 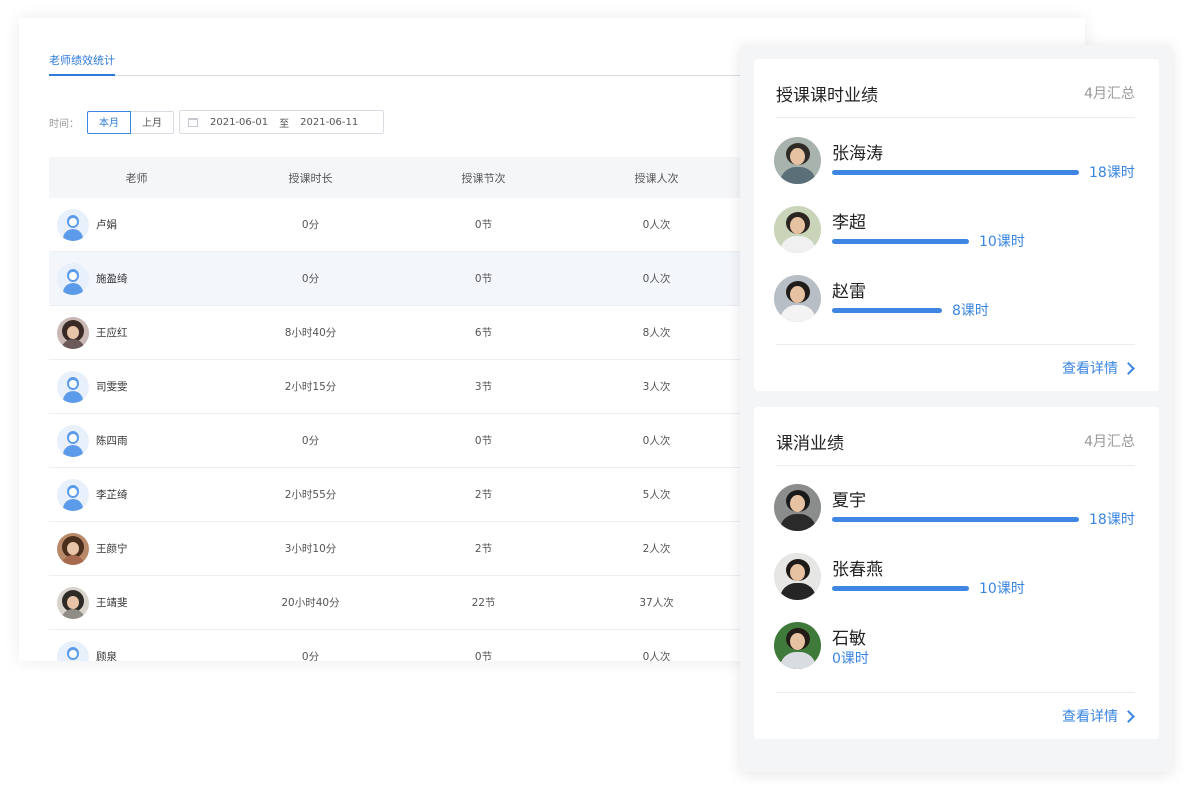 What do you see at coordinates (483, 177) in the screenshot?
I see `column-header-sessions: 授课节次` at bounding box center [483, 177].